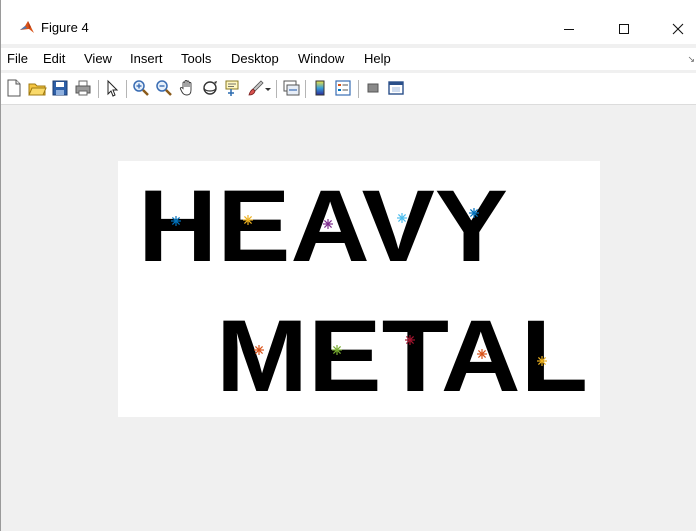 This screenshot has width=696, height=531. I want to click on rotate-3d-icon, so click(210, 88).